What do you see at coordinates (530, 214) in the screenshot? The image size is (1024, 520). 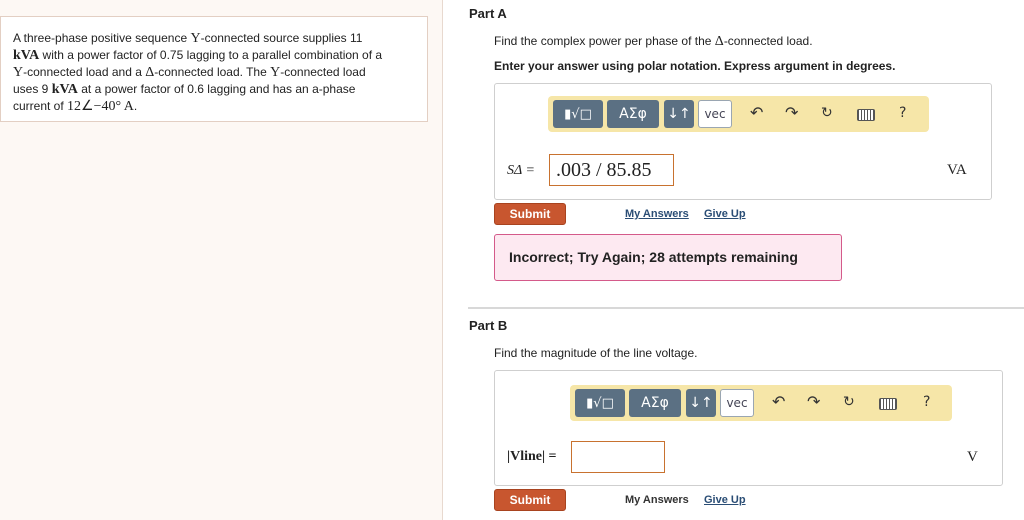 I see `part-a-submit-button: Submit` at bounding box center [530, 214].